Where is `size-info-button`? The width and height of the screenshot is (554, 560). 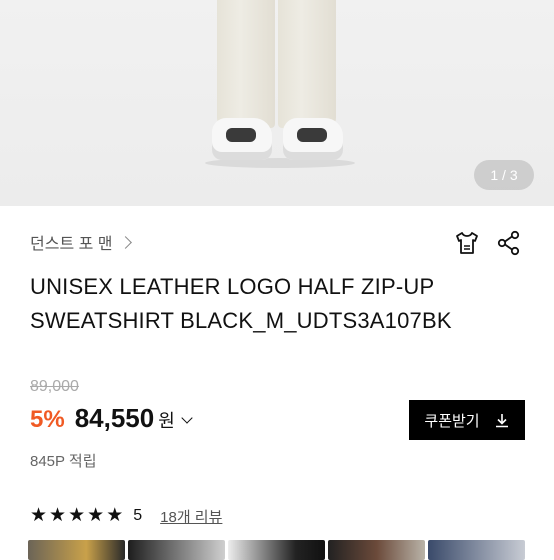
size-info-button is located at coordinates (467, 243).